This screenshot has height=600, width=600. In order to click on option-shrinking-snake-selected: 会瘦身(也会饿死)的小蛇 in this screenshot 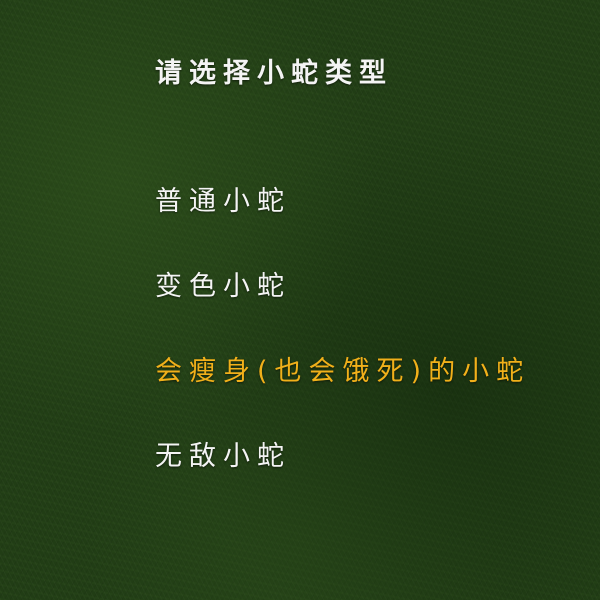, I will do `click(342, 372)`.